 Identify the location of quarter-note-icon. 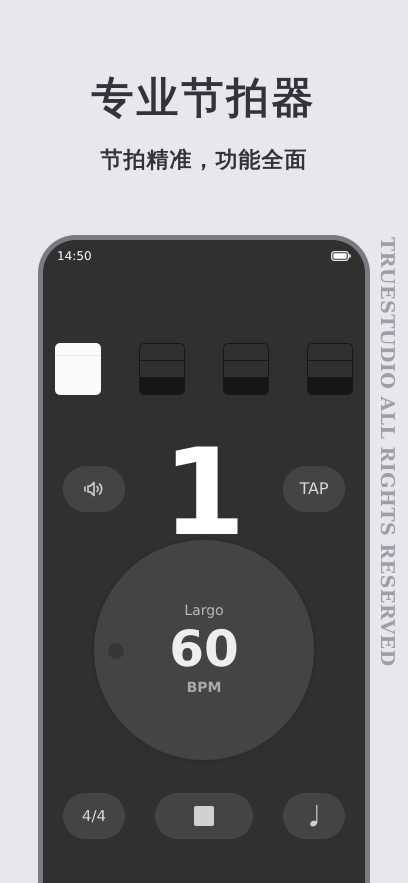
(314, 816).